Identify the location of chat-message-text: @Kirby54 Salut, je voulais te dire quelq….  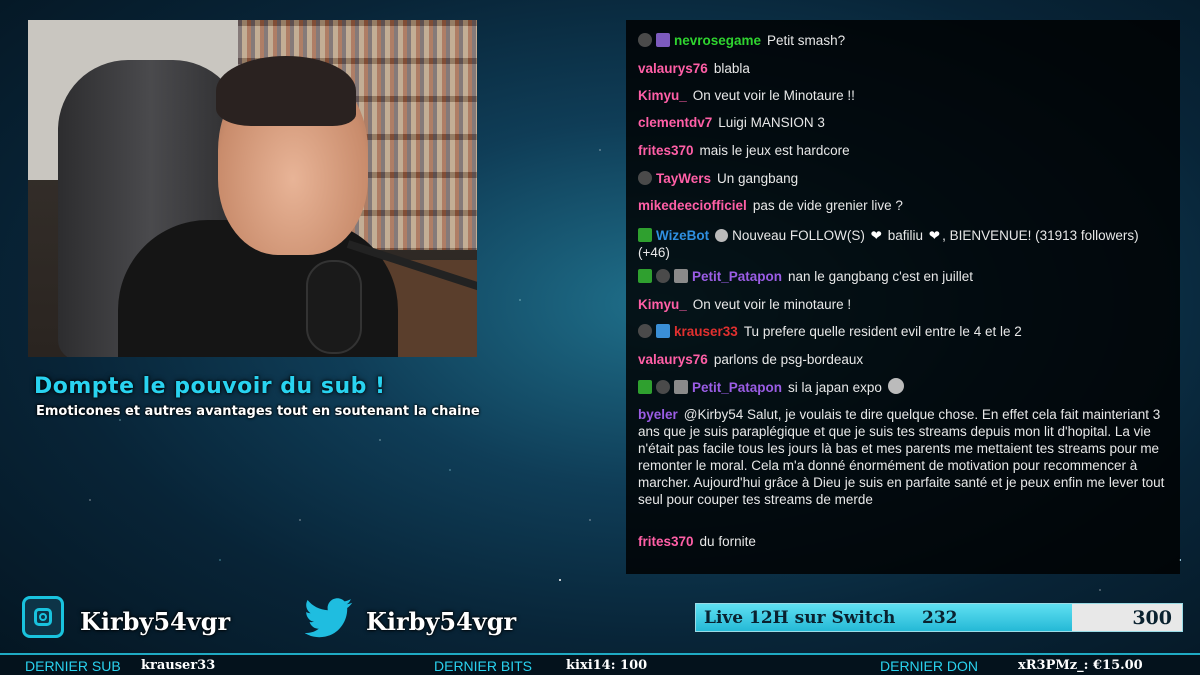
(901, 457).